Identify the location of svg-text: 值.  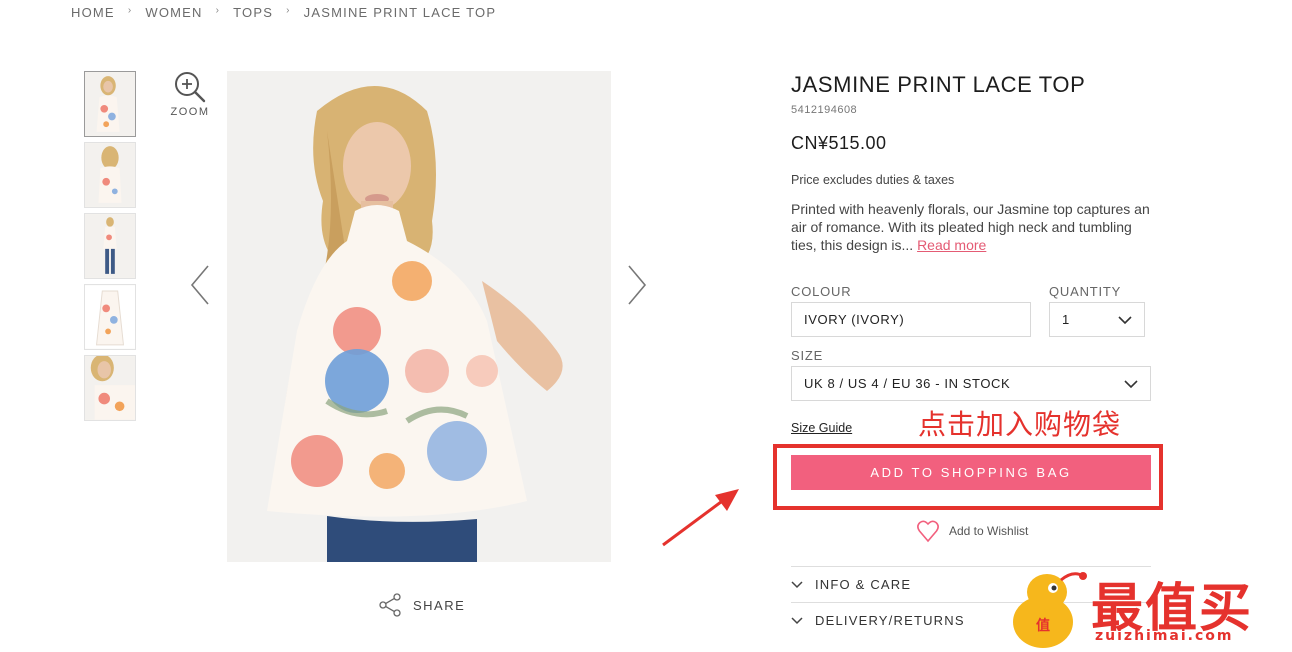
(1043, 625).